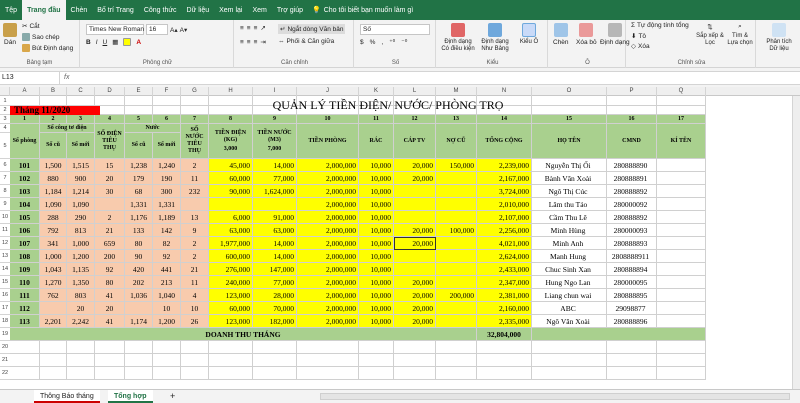 The image size is (800, 403). I want to click on row-header: 4, so click(5, 128).